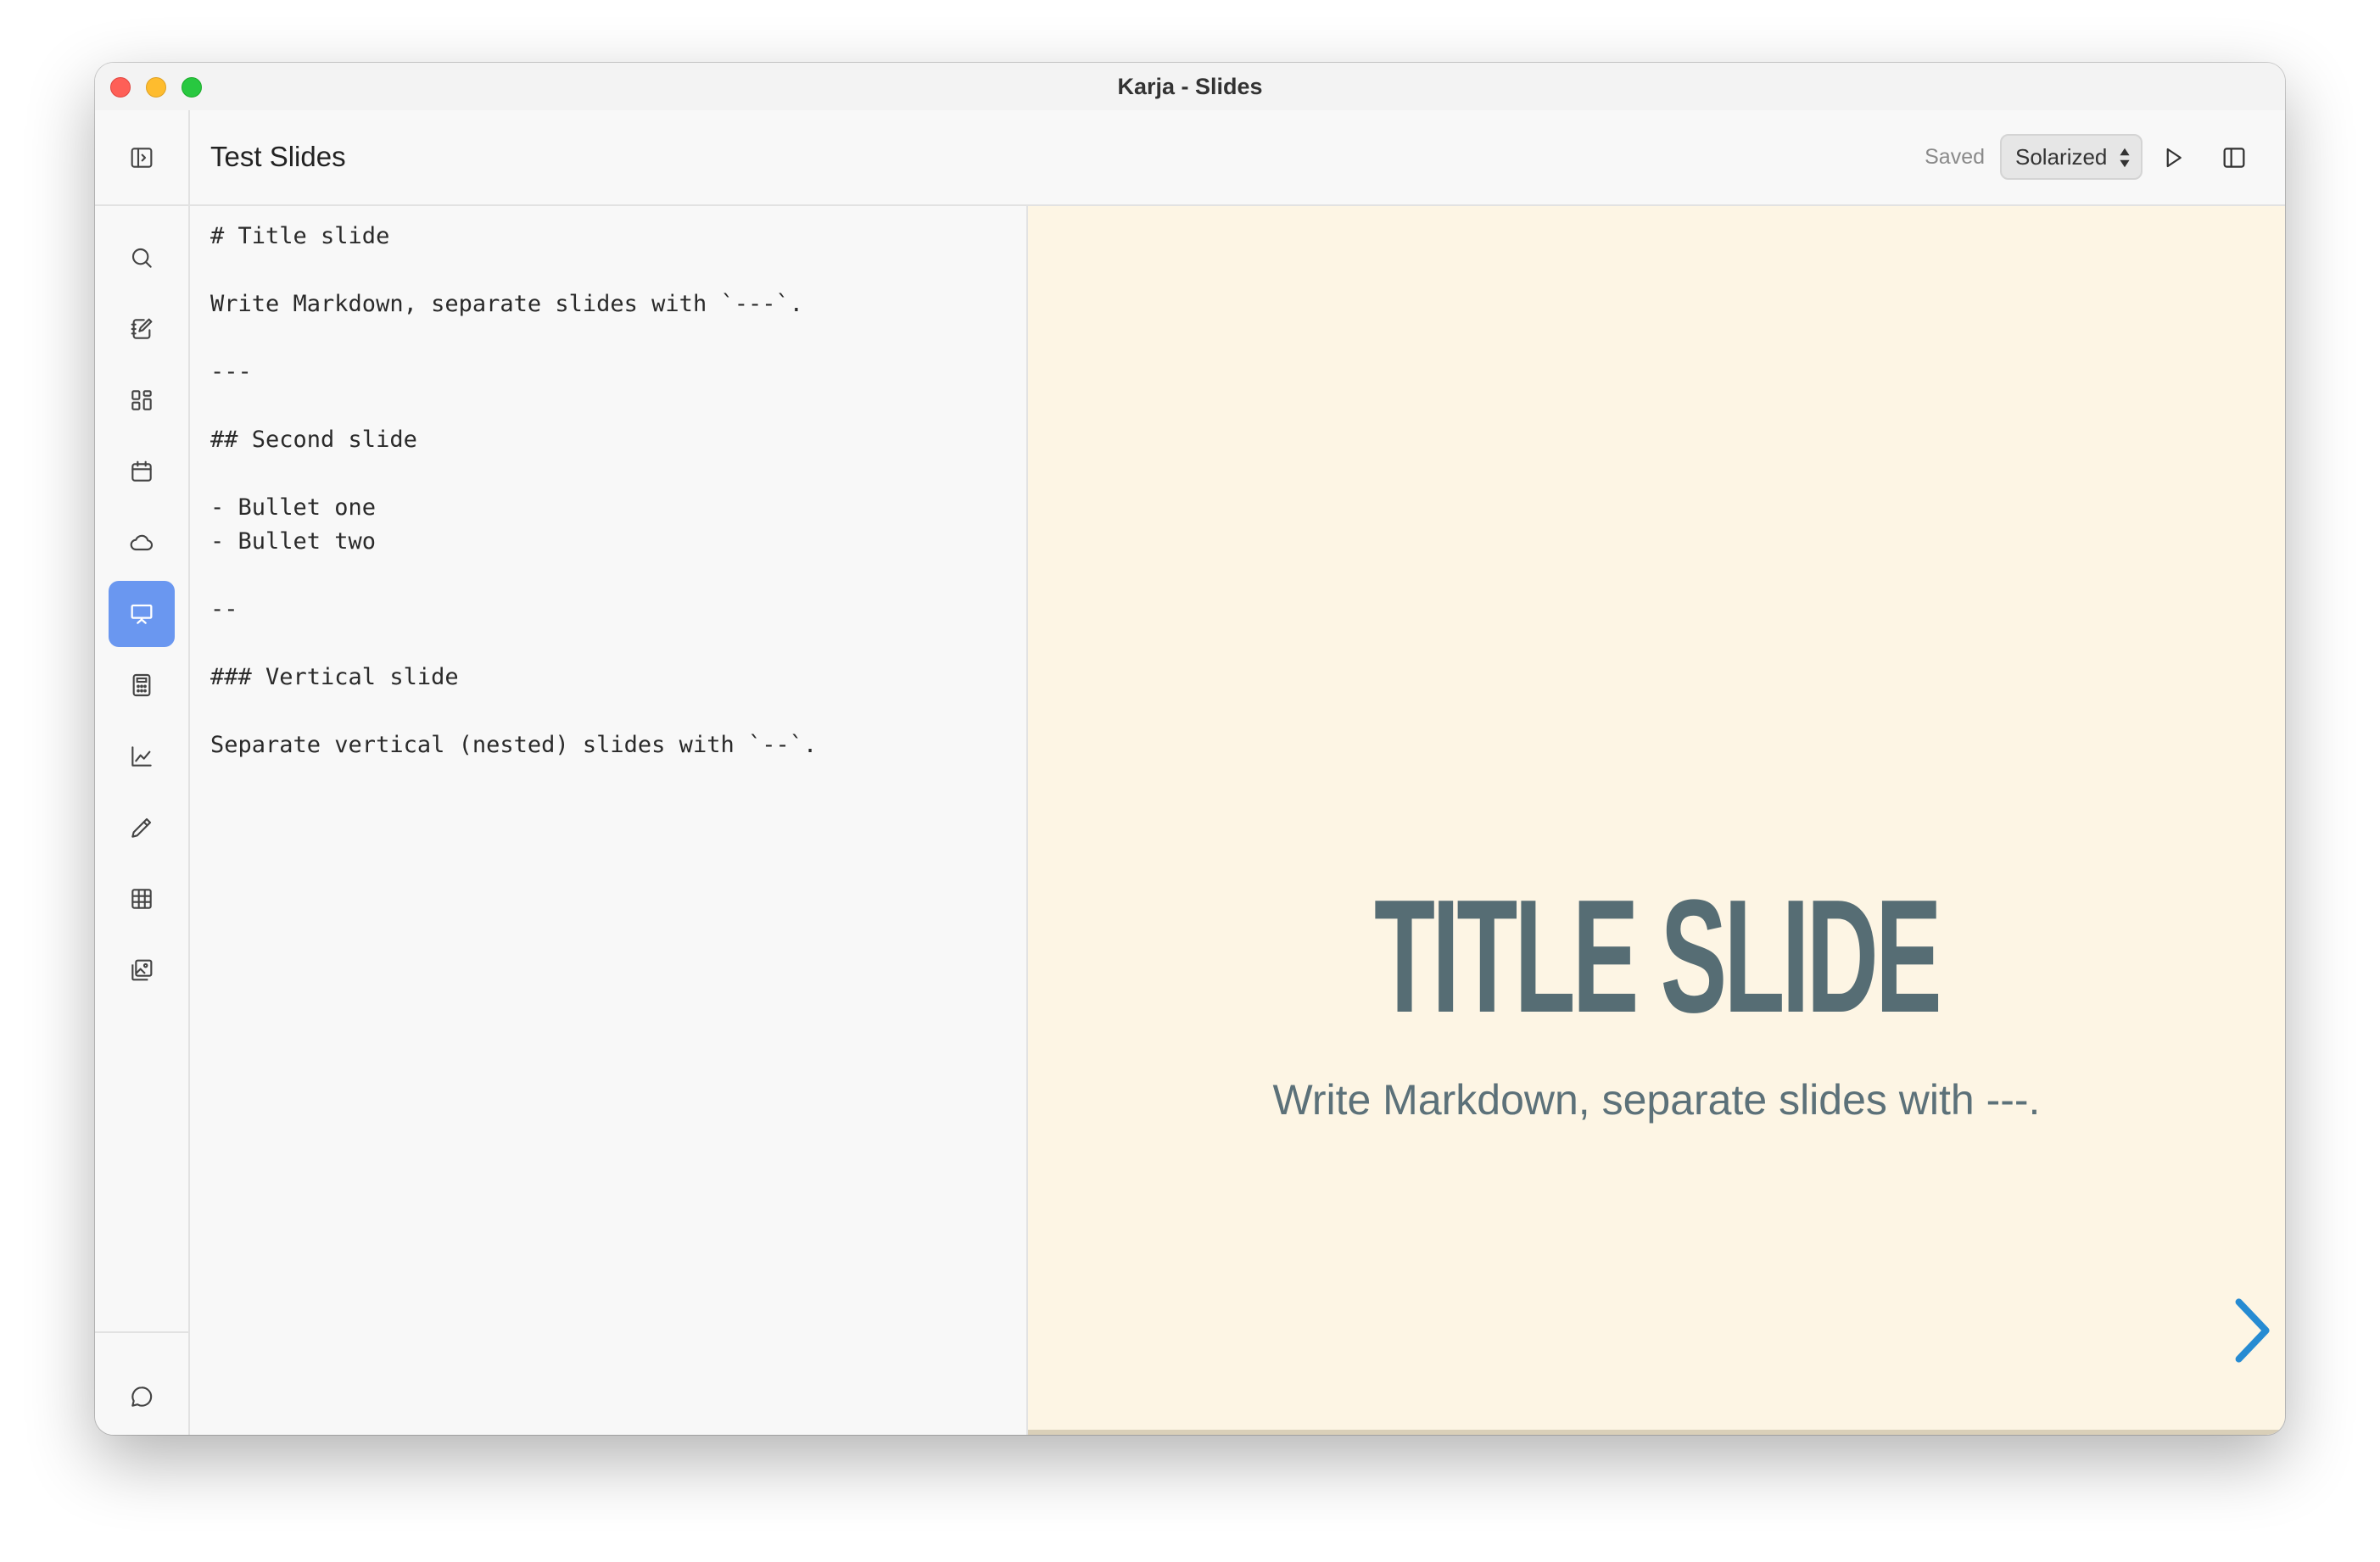  Describe the element at coordinates (2125, 158) in the screenshot. I see `select-arrows-icon` at that location.